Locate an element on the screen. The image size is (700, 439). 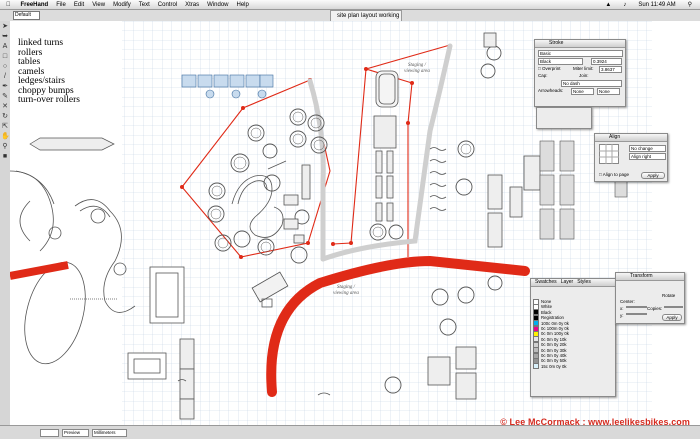
zoom-select: Default is located at coordinates (26, 15).